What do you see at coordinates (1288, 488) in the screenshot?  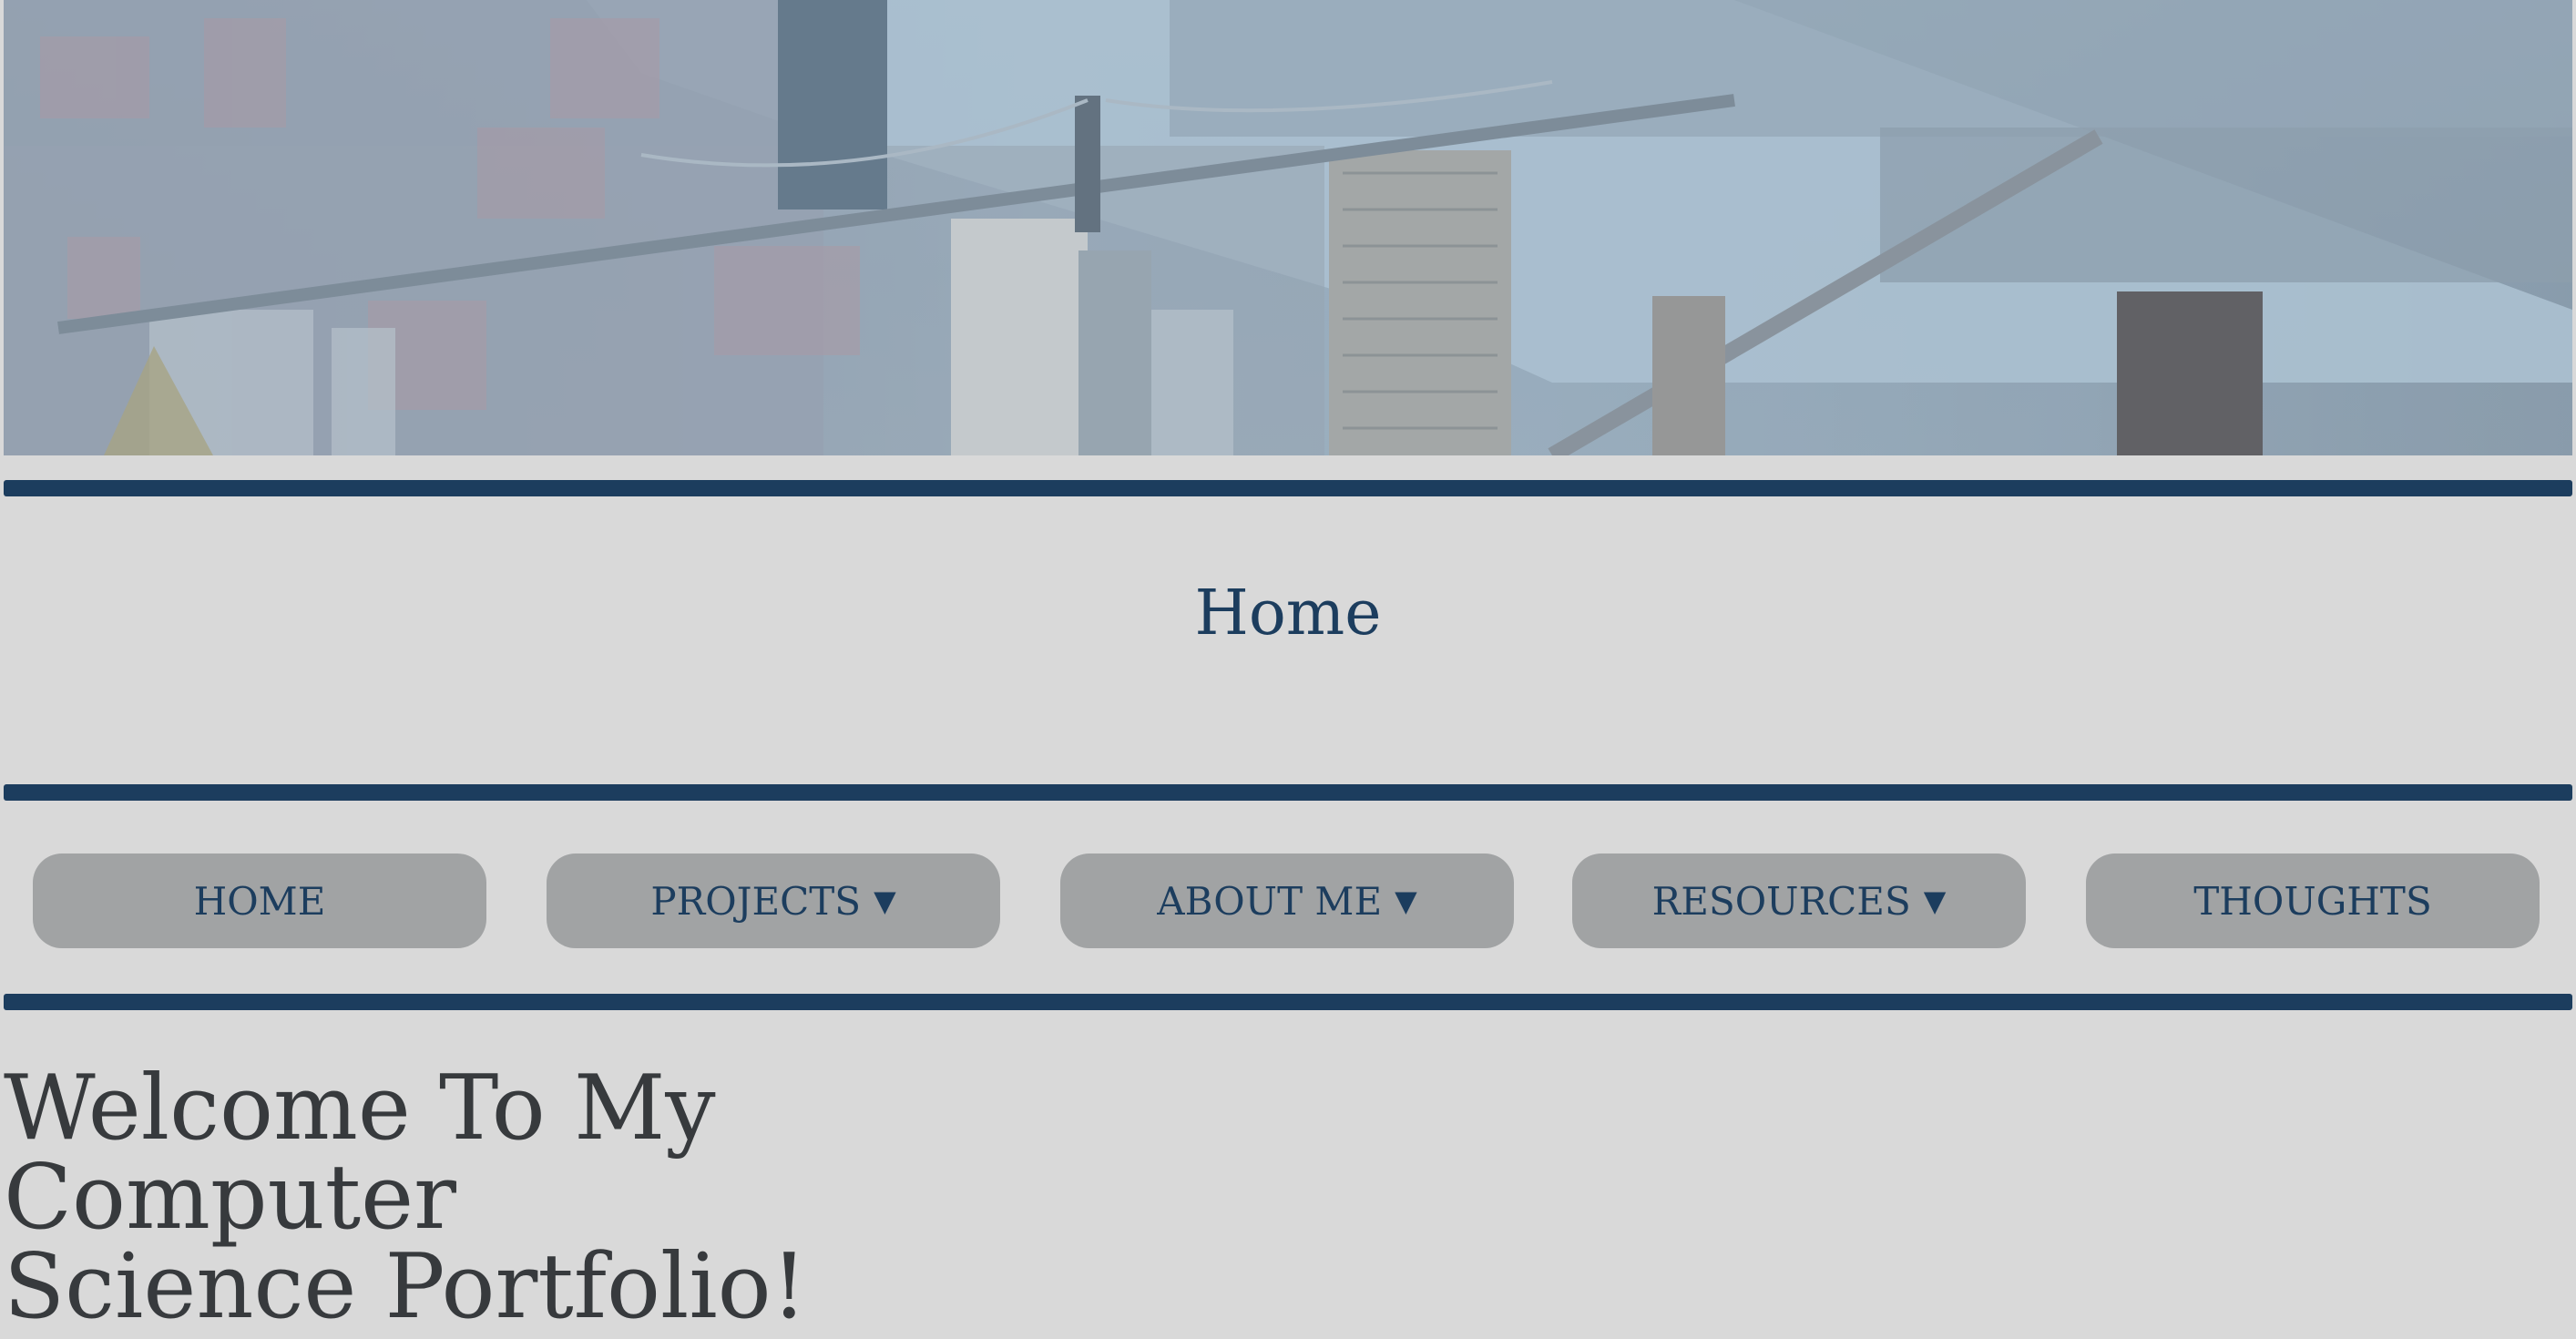 I see `top-divider` at bounding box center [1288, 488].